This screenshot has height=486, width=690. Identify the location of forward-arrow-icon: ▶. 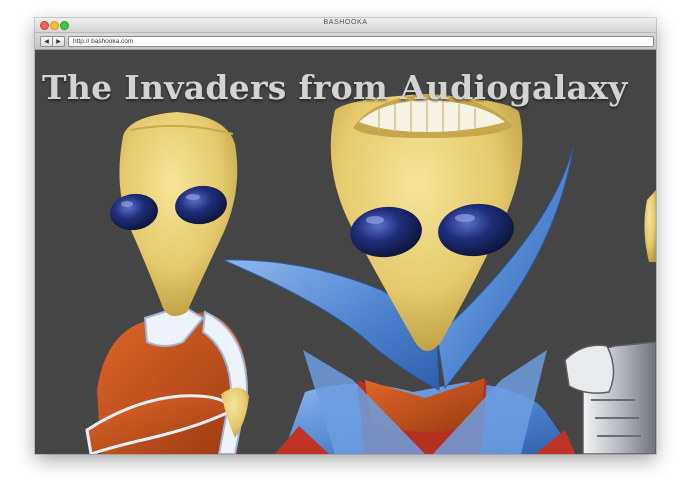
(58, 41).